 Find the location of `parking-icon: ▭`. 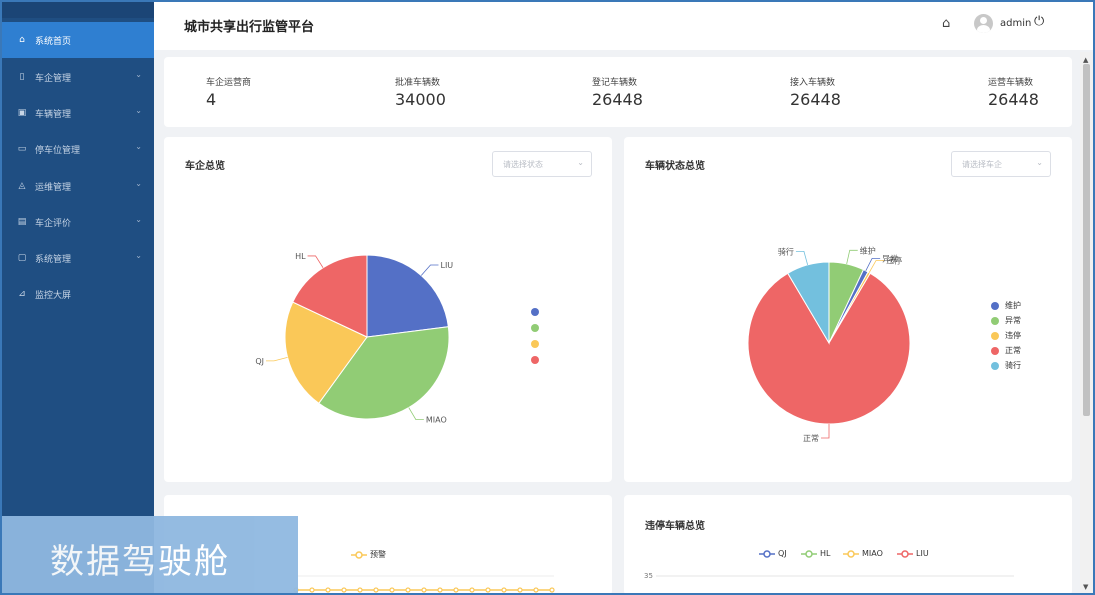

parking-icon: ▭ is located at coordinates (22, 149).